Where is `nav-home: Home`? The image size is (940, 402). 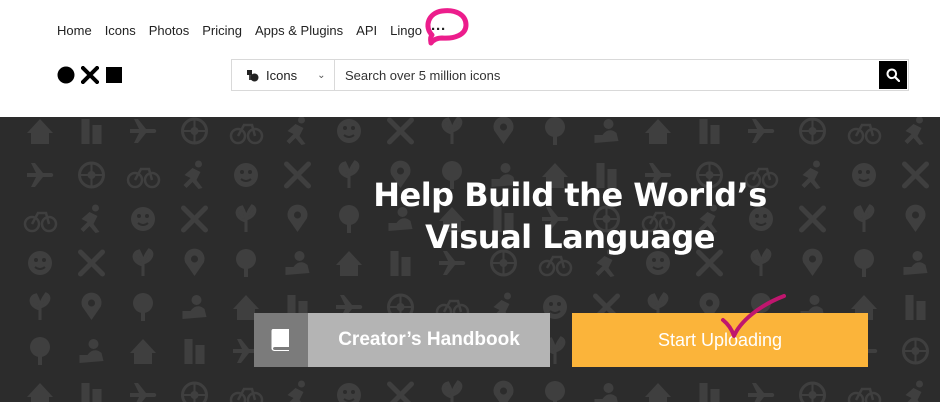
nav-home: Home is located at coordinates (74, 31).